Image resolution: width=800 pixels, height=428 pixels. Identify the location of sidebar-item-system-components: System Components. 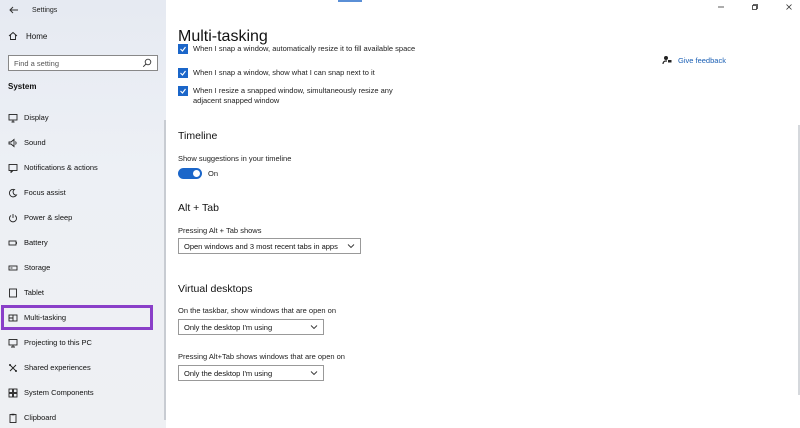
(83, 392).